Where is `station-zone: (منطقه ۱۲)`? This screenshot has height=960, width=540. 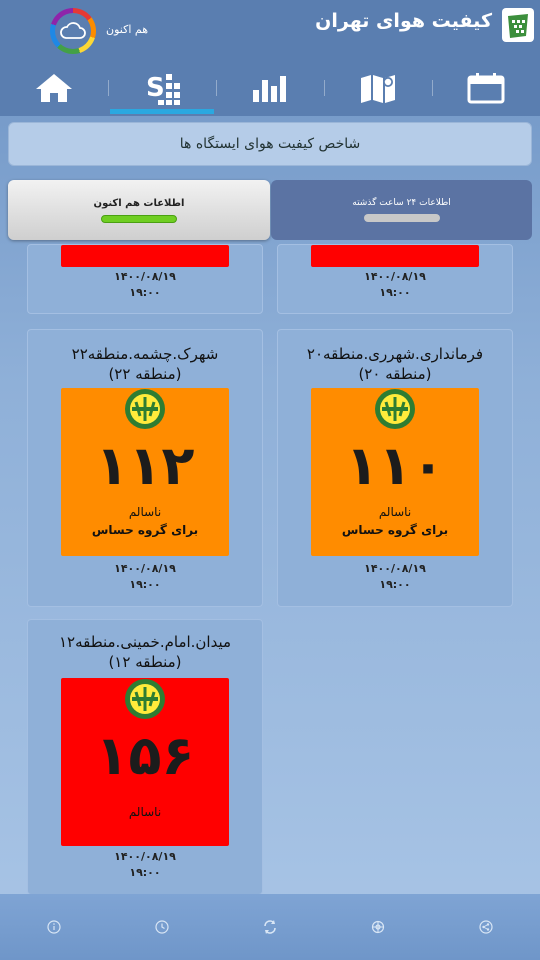 station-zone: (منطقه ۱۲) is located at coordinates (145, 662).